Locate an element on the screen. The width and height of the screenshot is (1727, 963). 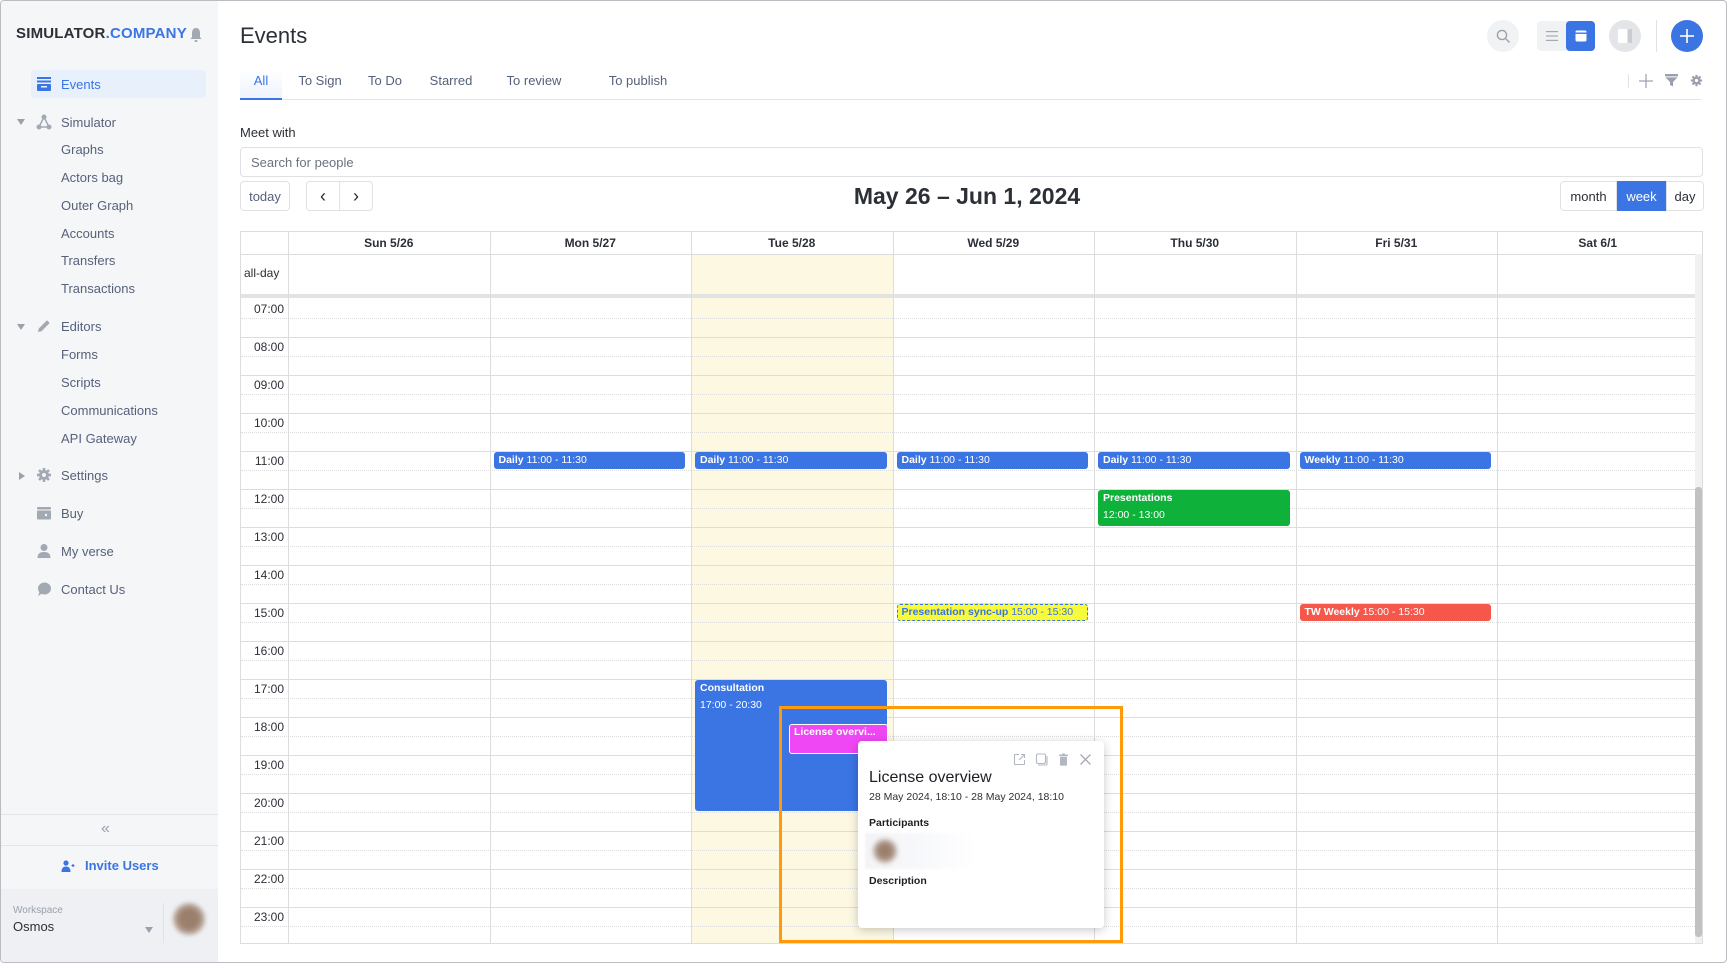
sidebar-subitem-graphs: Graphs is located at coordinates (82, 150).